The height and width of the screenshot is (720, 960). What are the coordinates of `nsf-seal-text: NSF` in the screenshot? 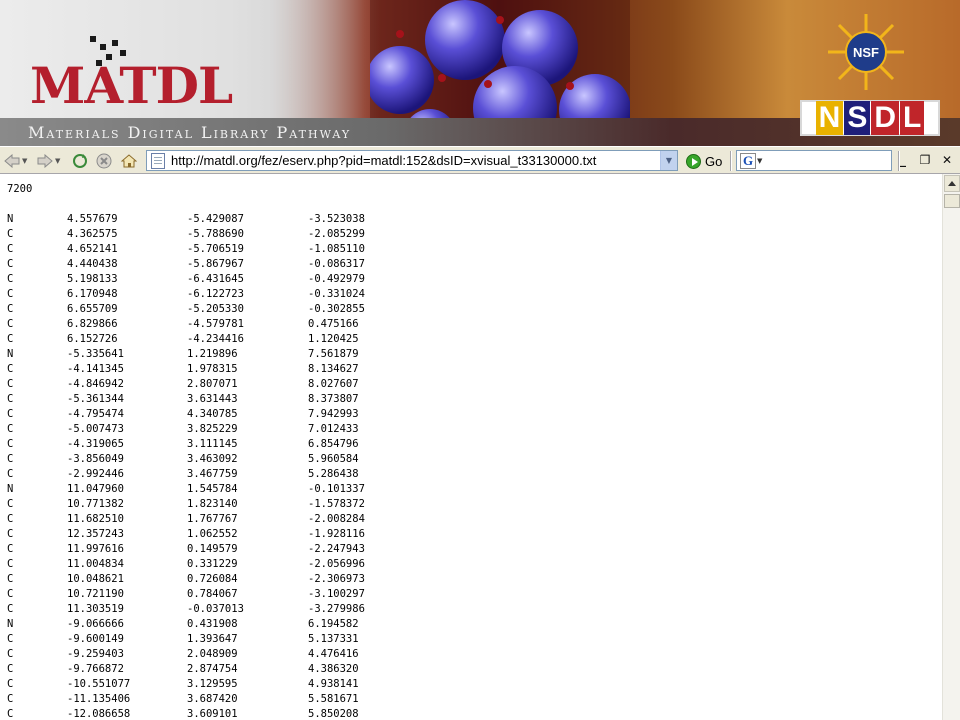 It's located at (866, 52).